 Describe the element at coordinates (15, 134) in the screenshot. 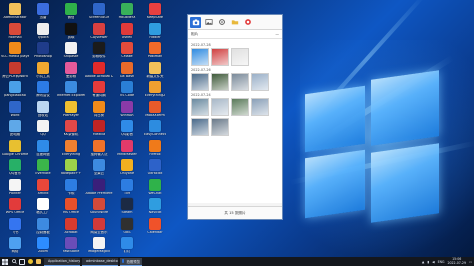

I see `desktop-icon-label: 此电脑` at that location.